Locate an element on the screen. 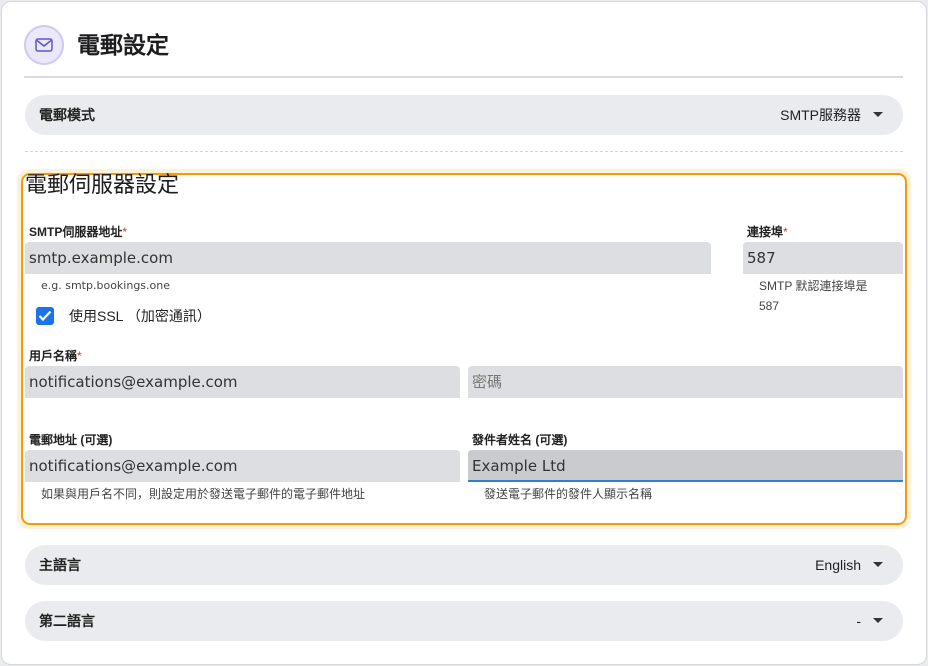 The height and width of the screenshot is (666, 928). email-mode-select: 電郵模式 SMTP服務器 is located at coordinates (464, 115).